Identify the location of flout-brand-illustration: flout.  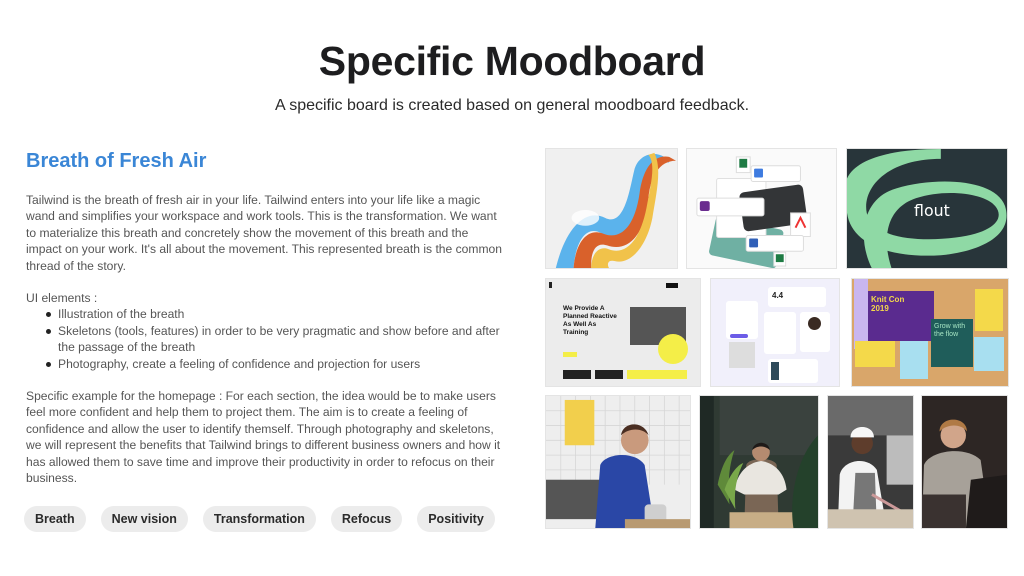
(927, 208).